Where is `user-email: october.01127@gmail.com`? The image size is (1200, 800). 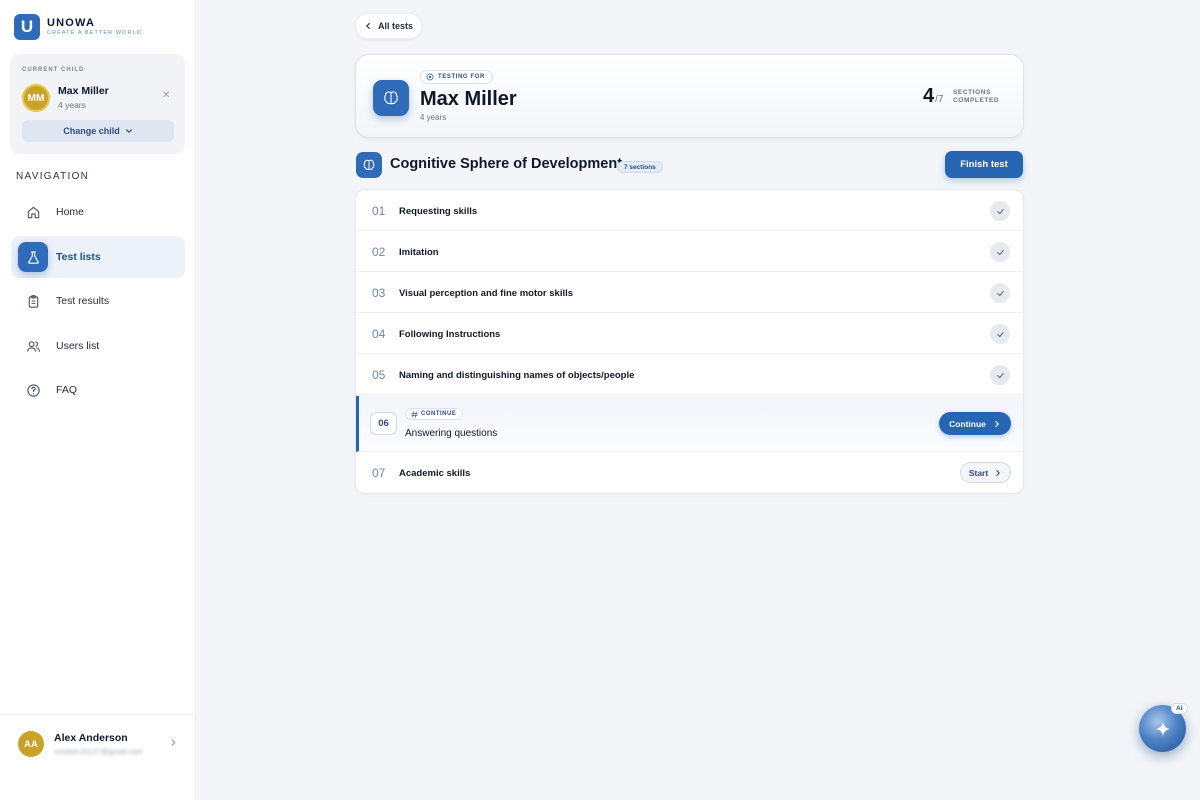 user-email: october.01127@gmail.com is located at coordinates (98, 751).